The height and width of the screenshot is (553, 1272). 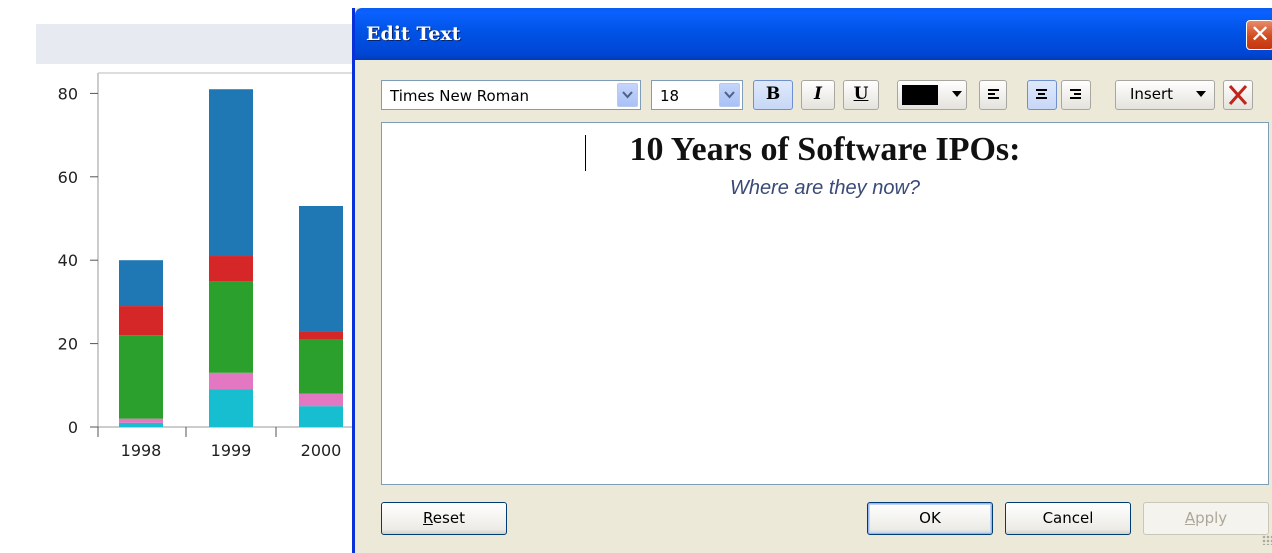 What do you see at coordinates (818, 95) in the screenshot?
I see `italic-button: I` at bounding box center [818, 95].